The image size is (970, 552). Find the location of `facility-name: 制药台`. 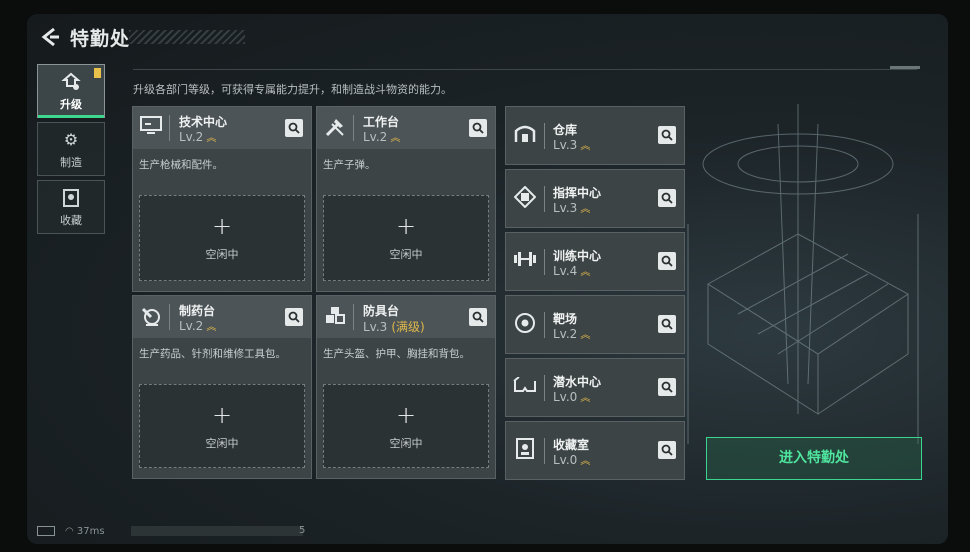

facility-name: 制药台 is located at coordinates (197, 311).